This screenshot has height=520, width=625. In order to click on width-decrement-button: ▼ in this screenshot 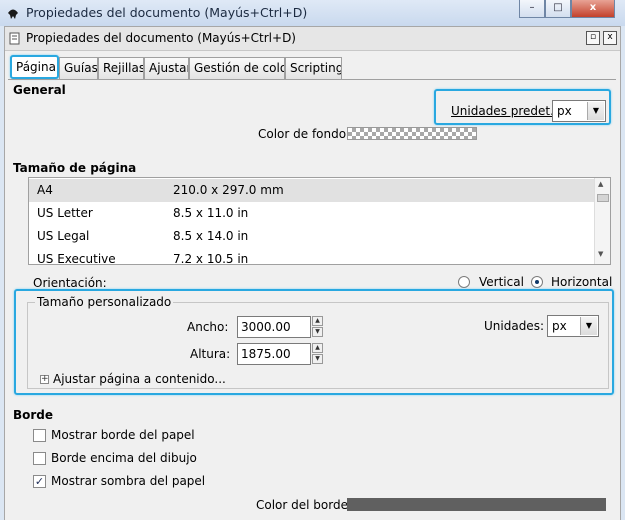, I will do `click(317, 332)`.